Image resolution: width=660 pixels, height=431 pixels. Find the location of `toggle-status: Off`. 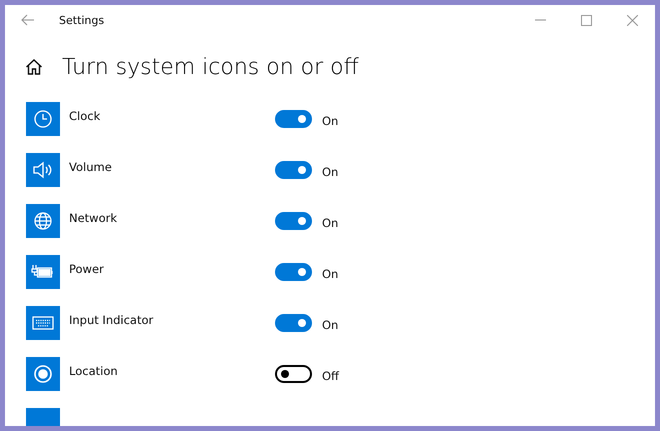

toggle-status: Off is located at coordinates (330, 375).